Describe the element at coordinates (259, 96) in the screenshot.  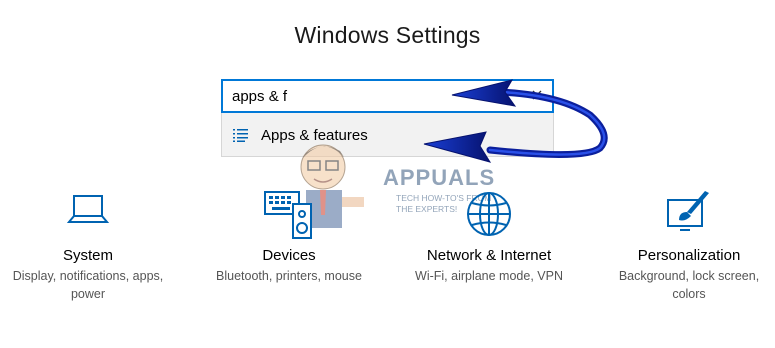
I see `search-input: apps & f` at that location.